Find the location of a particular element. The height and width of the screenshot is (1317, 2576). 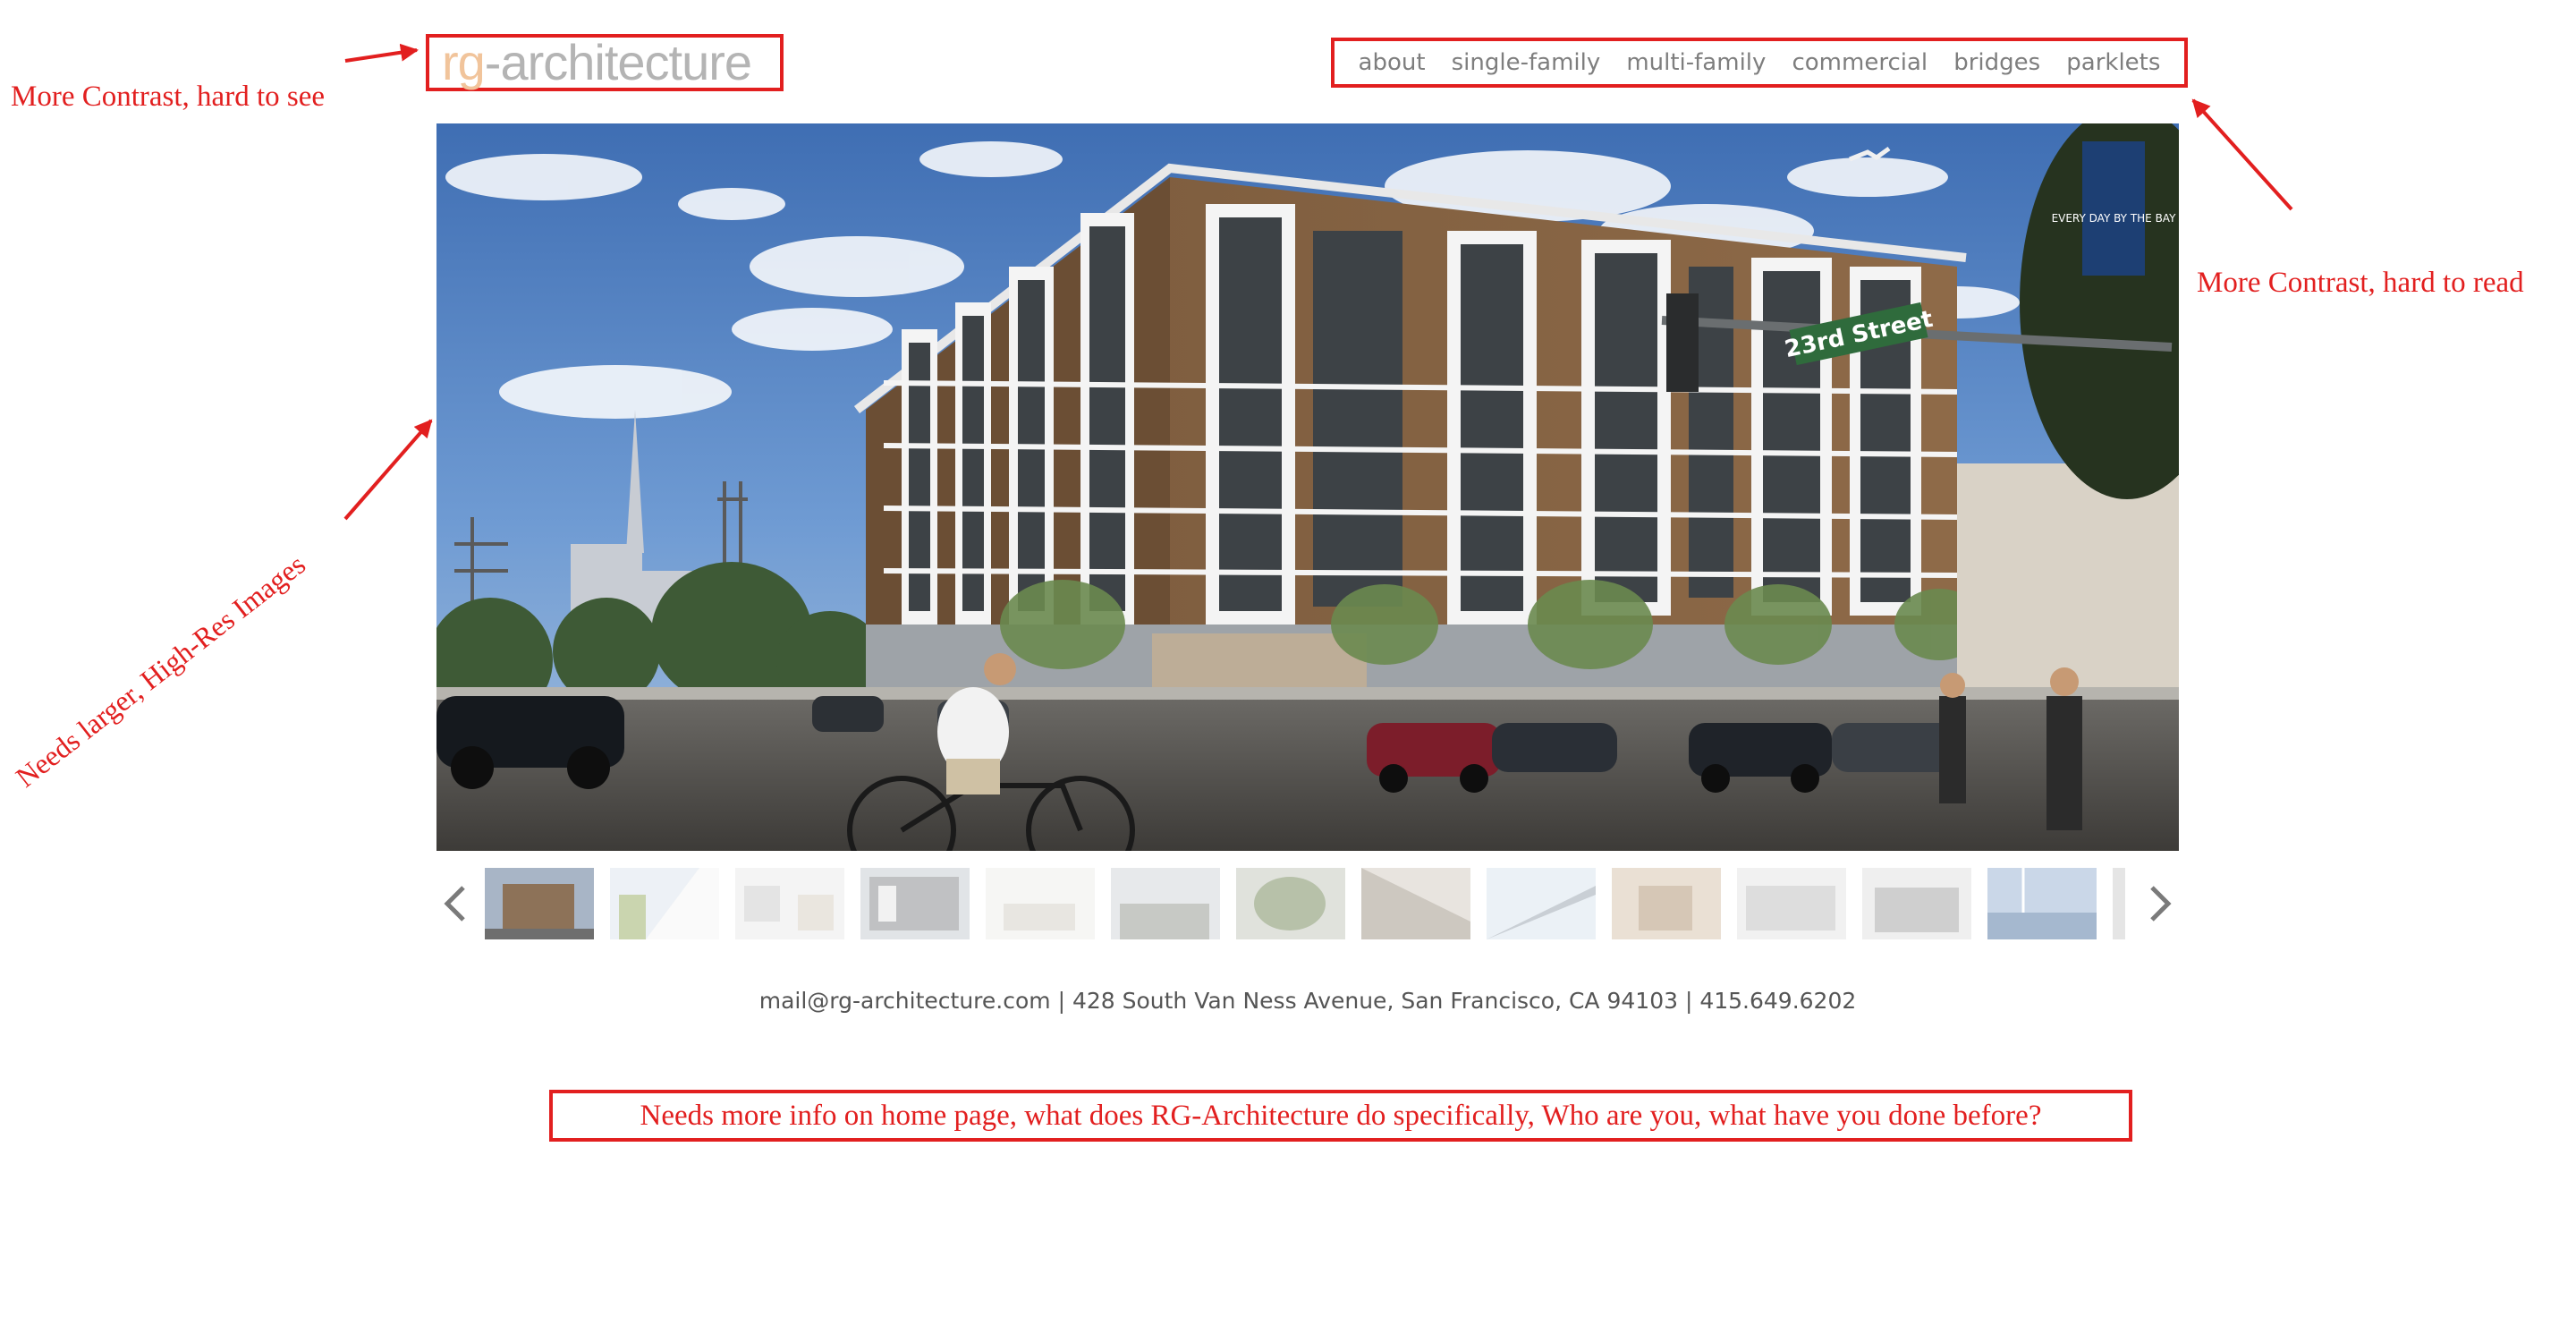

annotation-logo-contrast: More Contrast, hard to see is located at coordinates (168, 97).